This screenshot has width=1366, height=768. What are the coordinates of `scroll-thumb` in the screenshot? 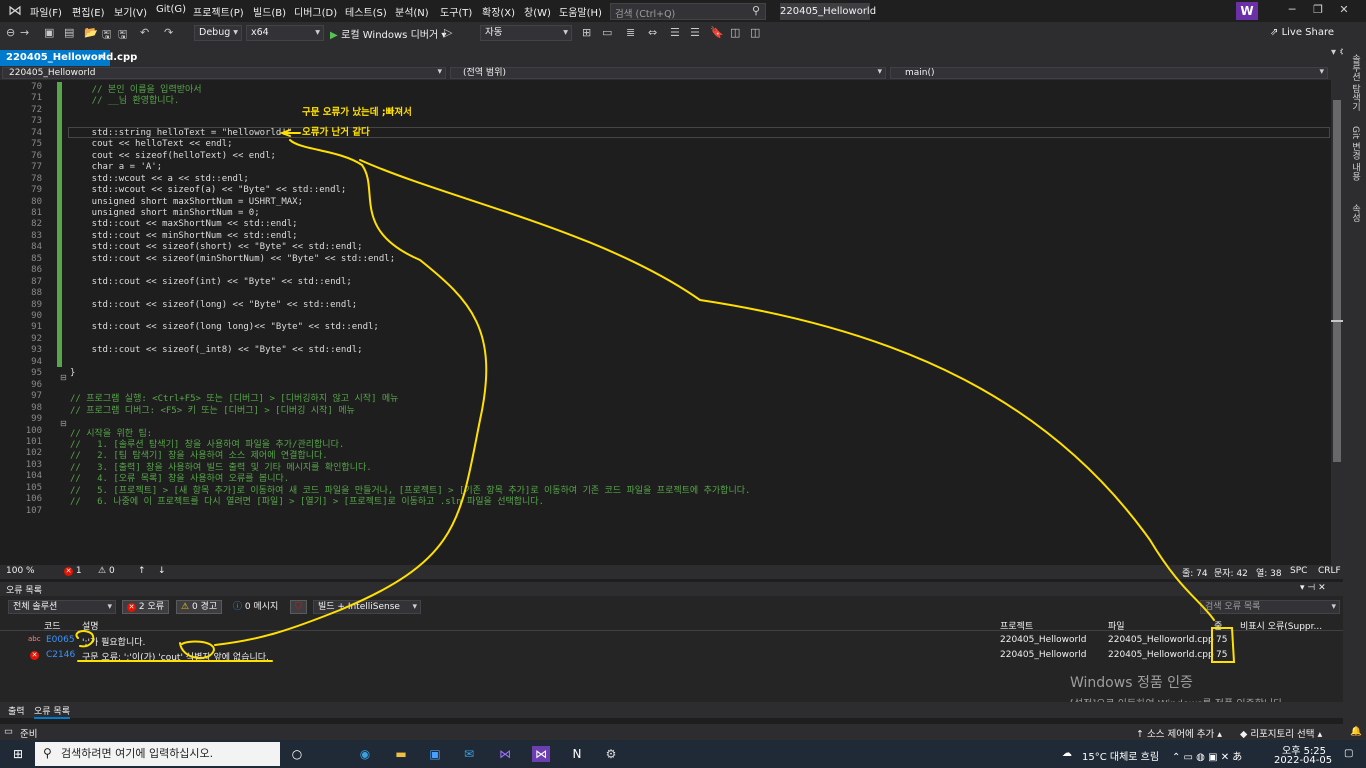 It's located at (1337, 281).